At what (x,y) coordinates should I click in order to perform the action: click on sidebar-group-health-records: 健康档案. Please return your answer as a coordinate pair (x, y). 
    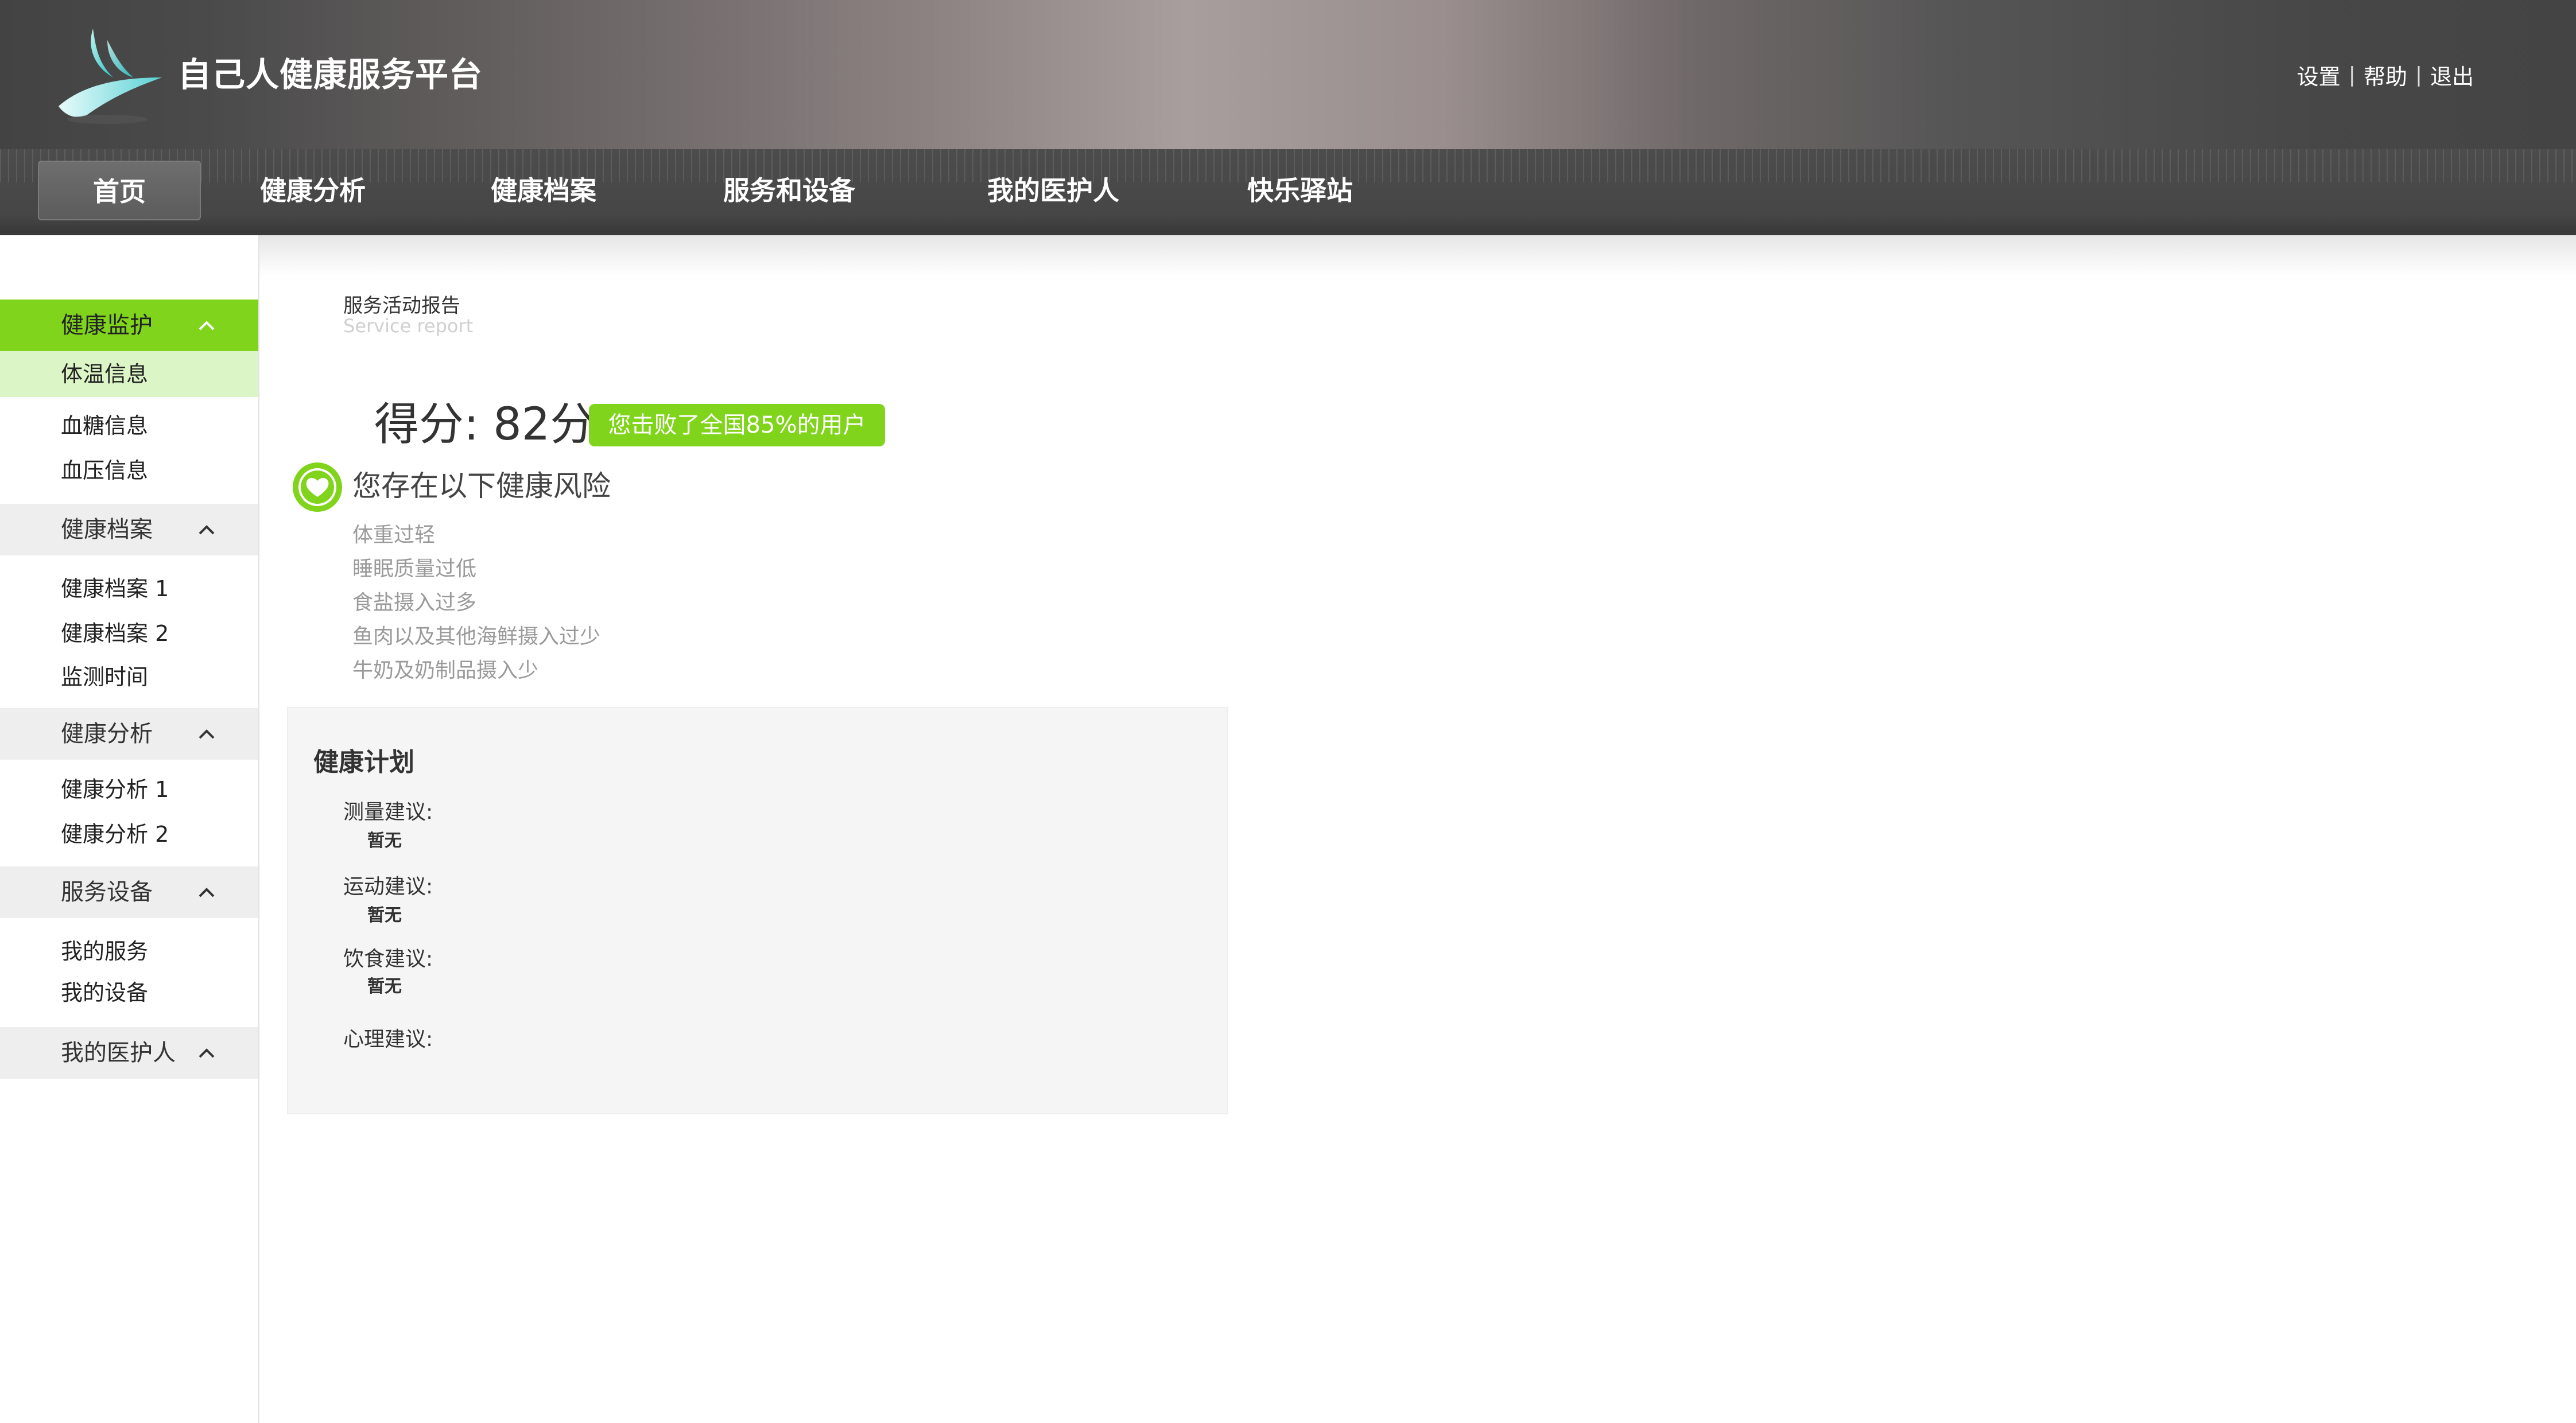
    Looking at the image, I should click on (129, 529).